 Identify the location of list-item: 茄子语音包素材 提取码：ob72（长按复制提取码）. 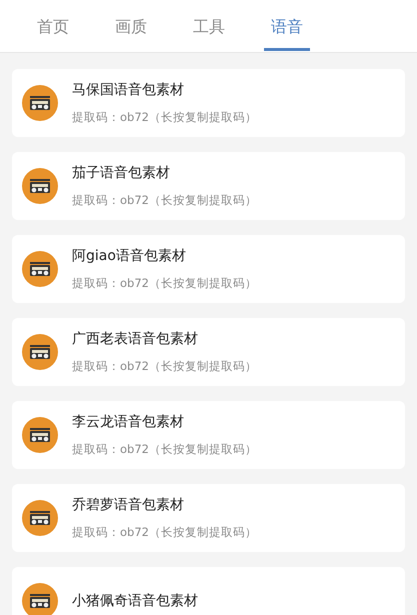
(208, 186).